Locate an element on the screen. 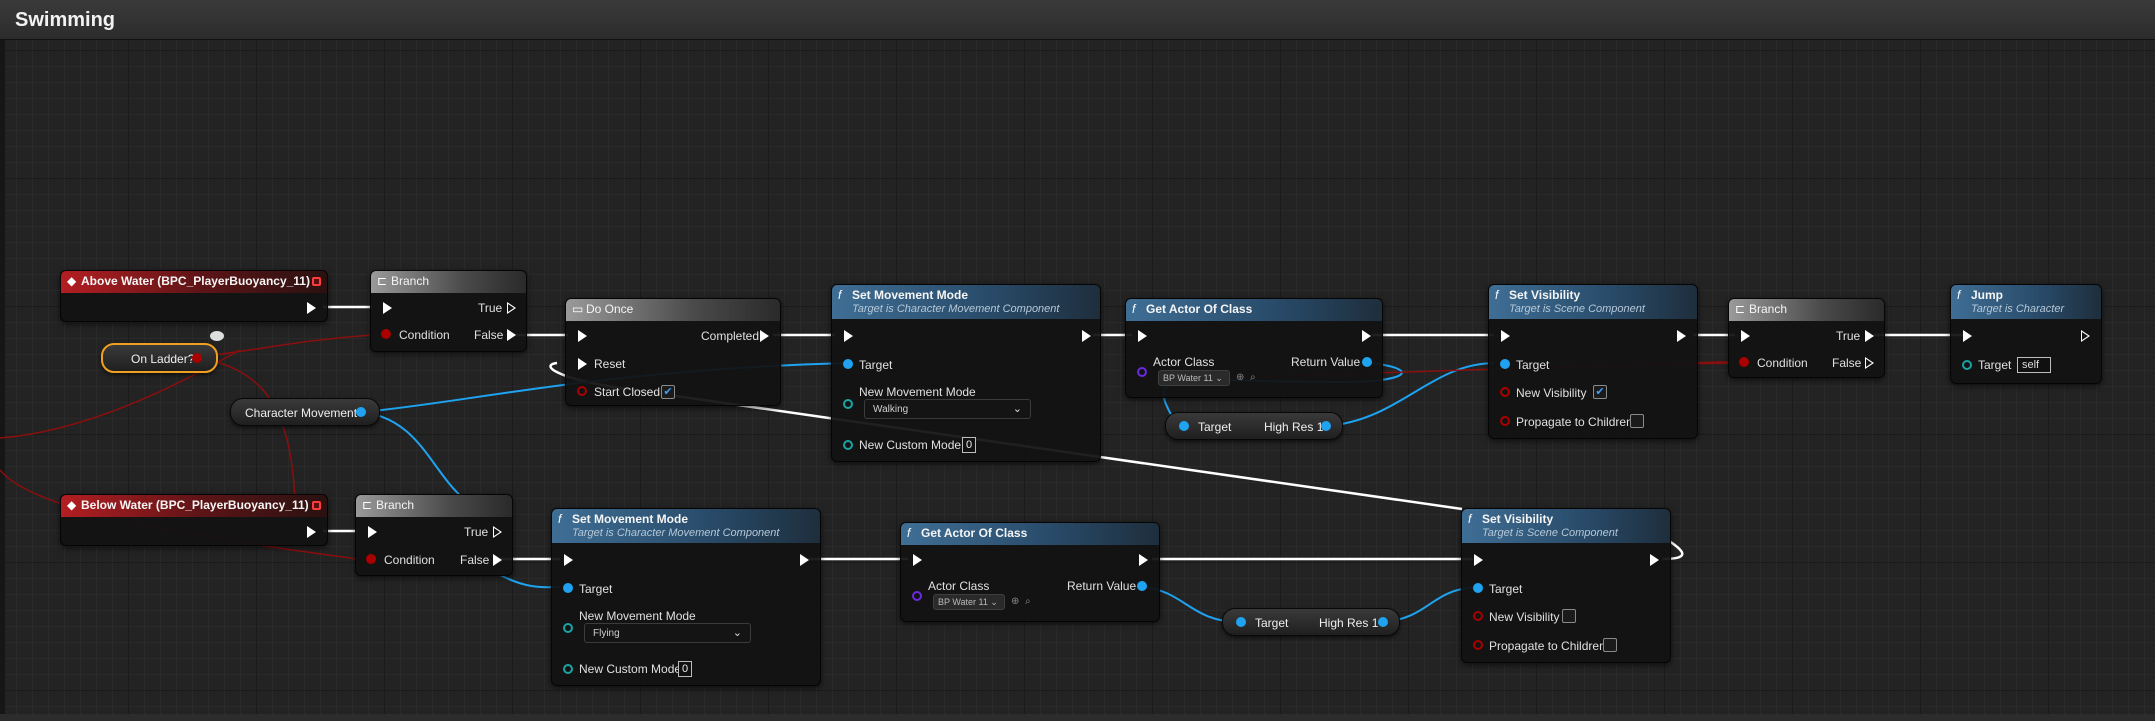  target-self-field: self is located at coordinates (2034, 365).